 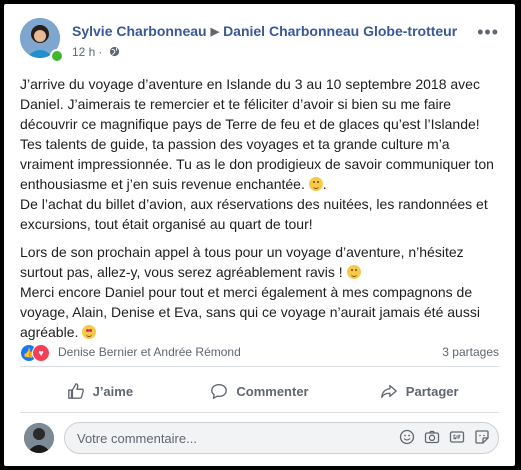 What do you see at coordinates (83, 52) in the screenshot?
I see `post-time: 12 h` at bounding box center [83, 52].